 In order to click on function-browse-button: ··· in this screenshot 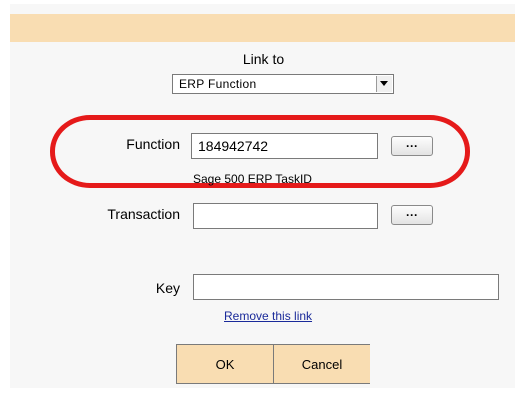, I will do `click(412, 146)`.